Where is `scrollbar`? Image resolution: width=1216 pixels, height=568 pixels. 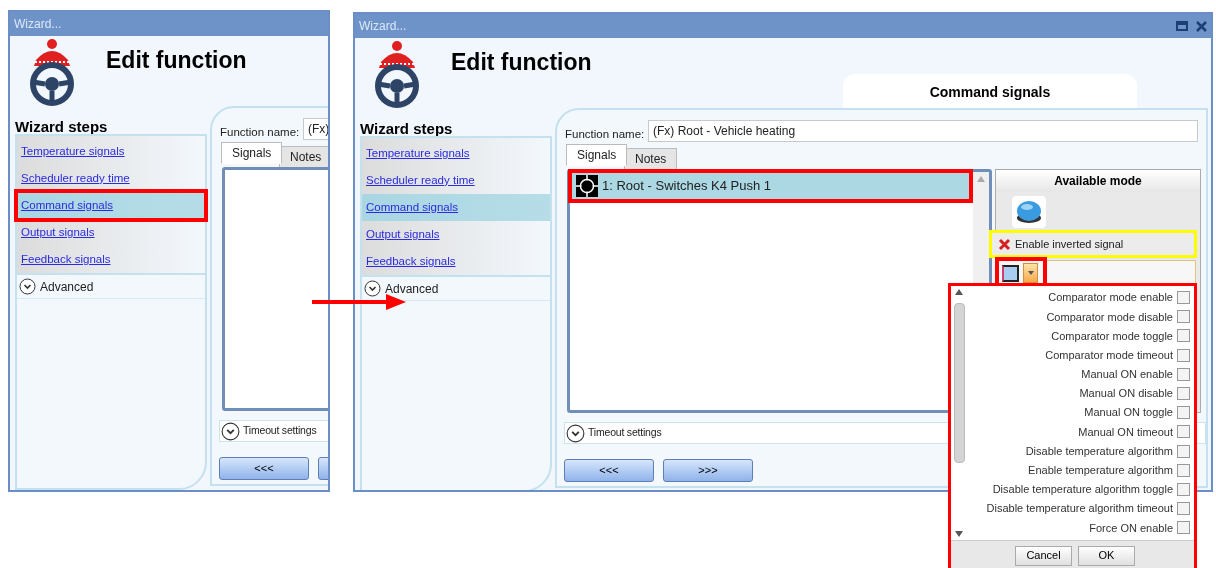
scrollbar is located at coordinates (959, 413).